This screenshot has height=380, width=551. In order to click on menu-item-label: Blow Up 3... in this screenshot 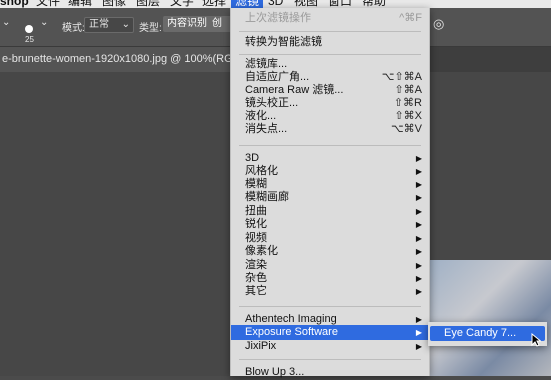, I will do `click(275, 372)`.